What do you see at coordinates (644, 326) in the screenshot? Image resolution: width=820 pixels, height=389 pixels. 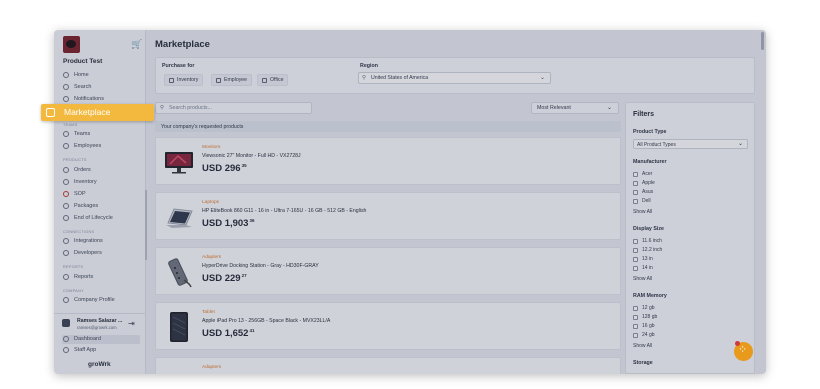 I see `filter-checkbox: 16 gb` at bounding box center [644, 326].